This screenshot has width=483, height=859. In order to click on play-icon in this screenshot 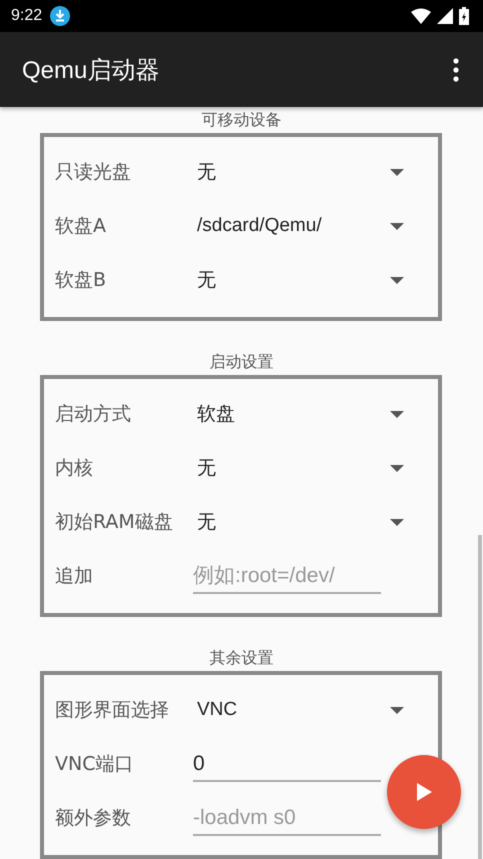, I will do `click(424, 792)`.